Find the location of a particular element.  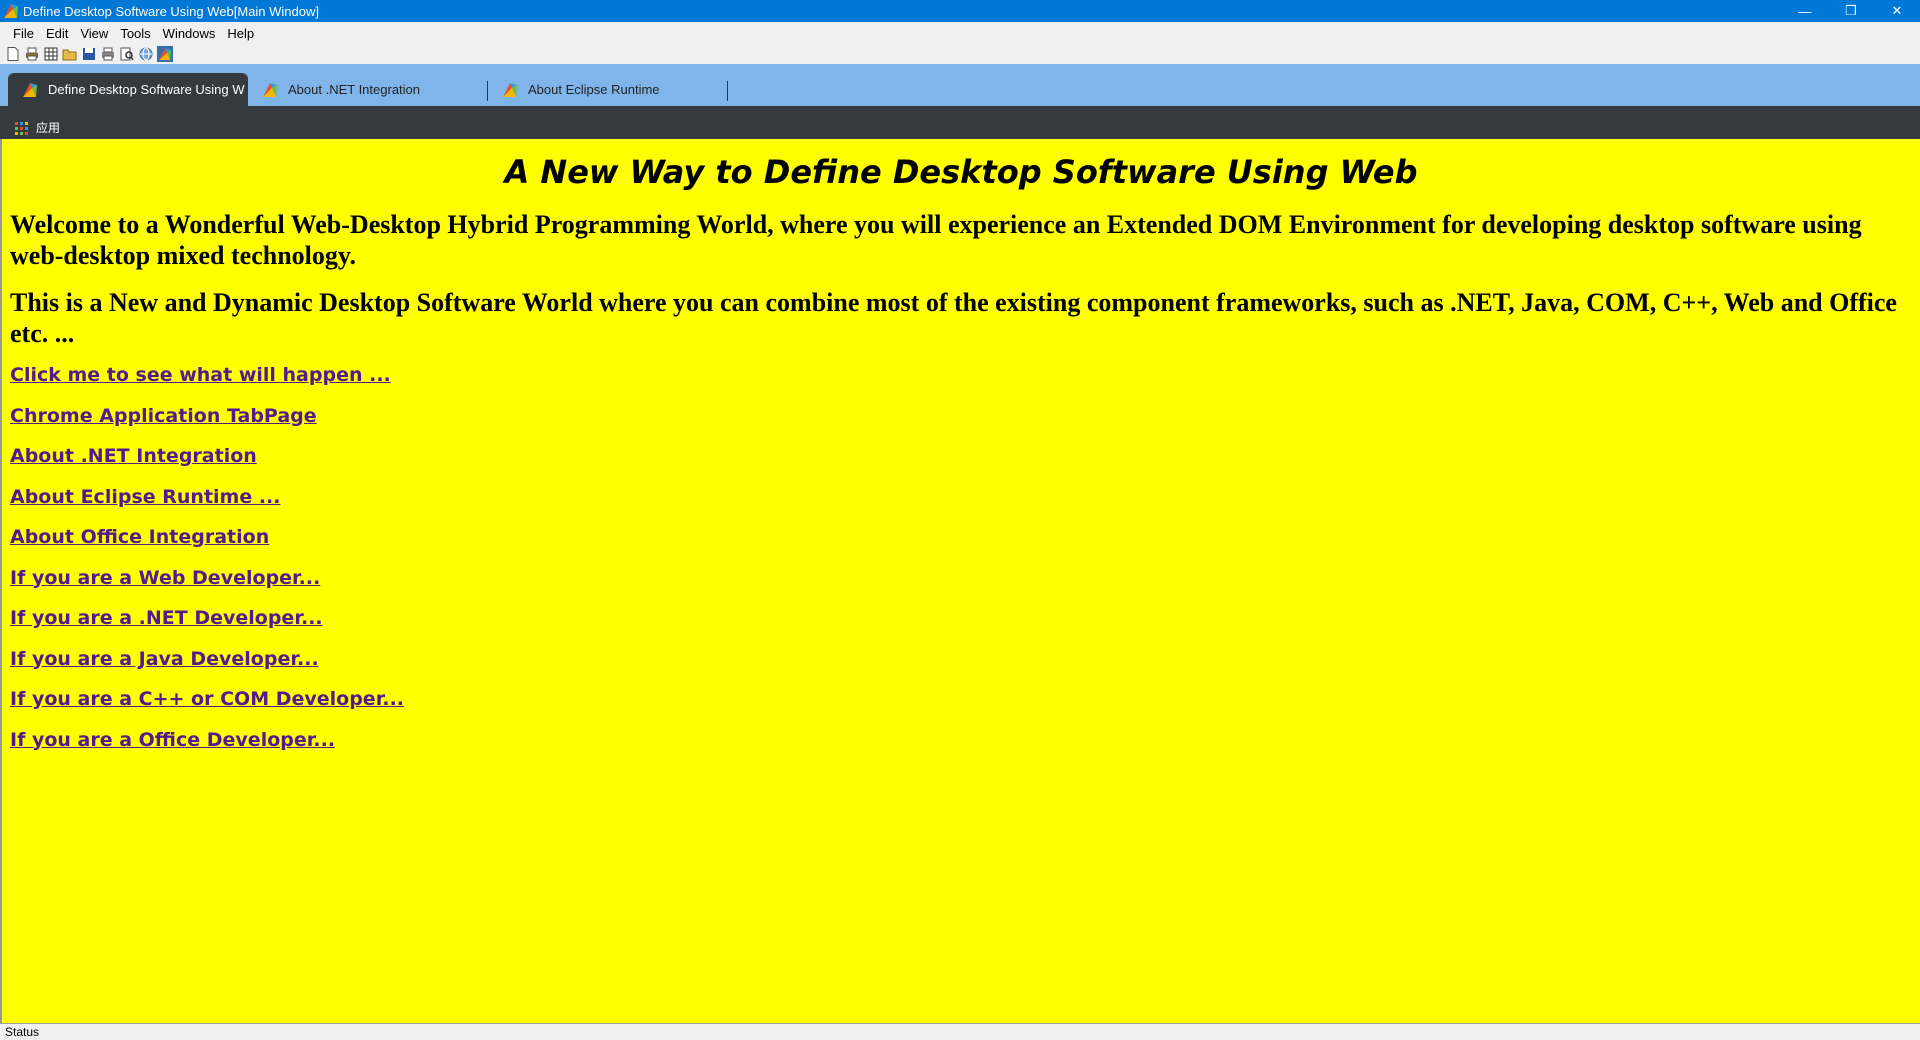

menu-edit: Edit is located at coordinates (57, 33).